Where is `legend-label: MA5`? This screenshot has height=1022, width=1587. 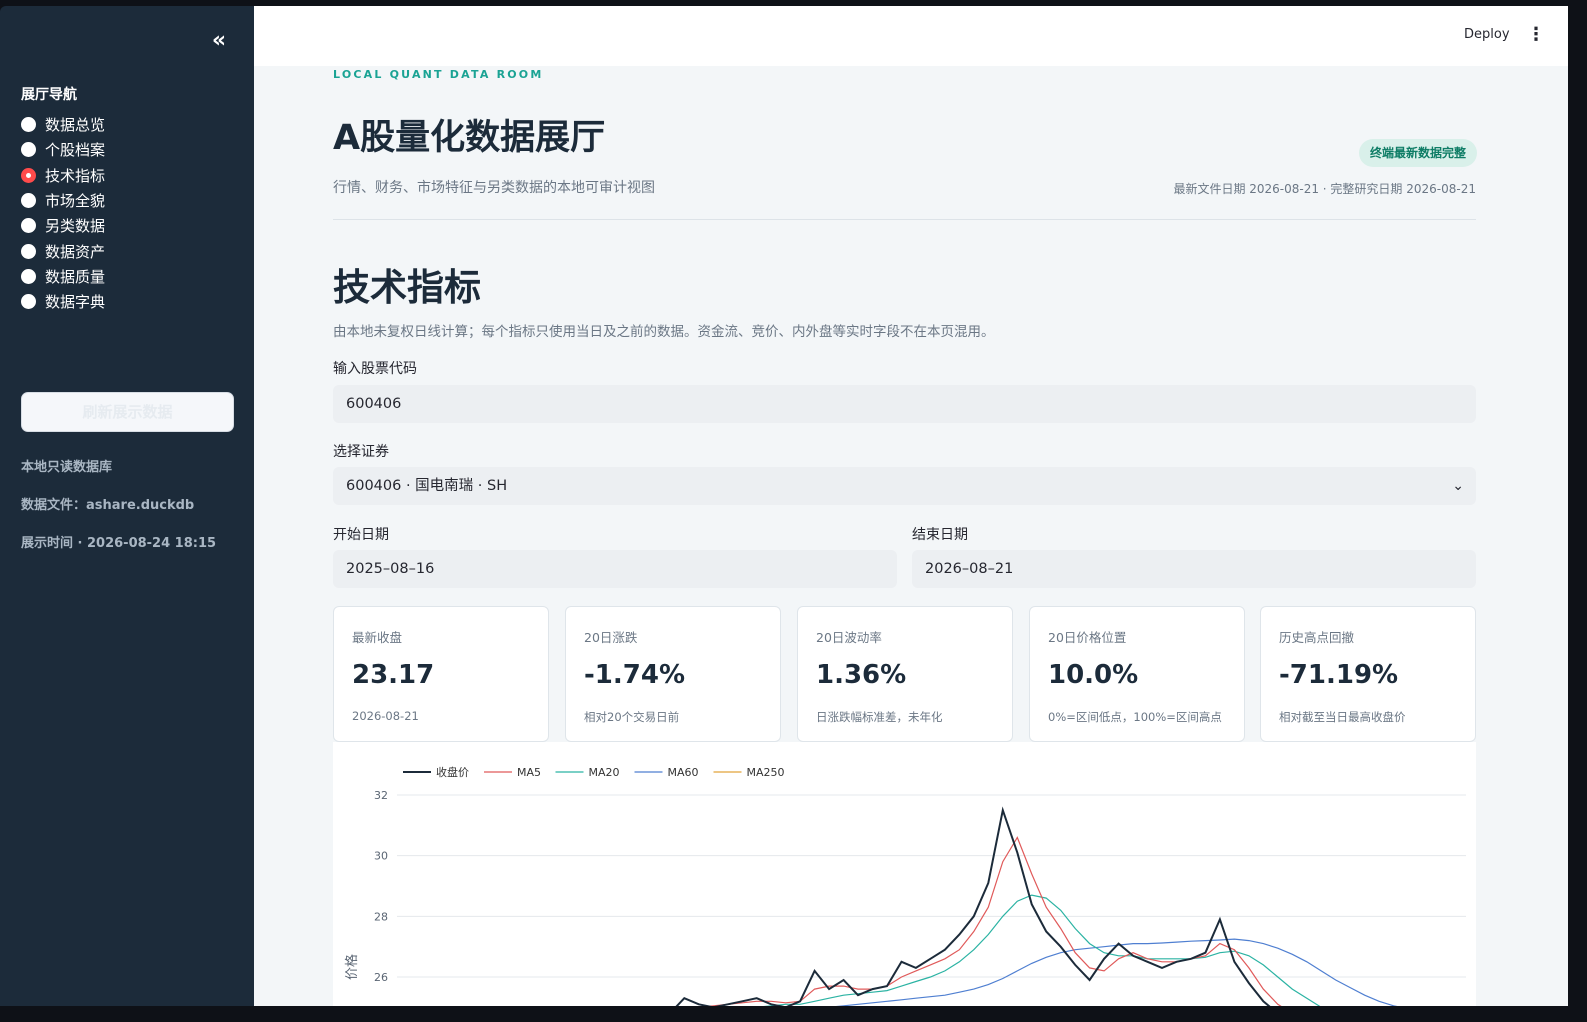
legend-label: MA5 is located at coordinates (529, 772).